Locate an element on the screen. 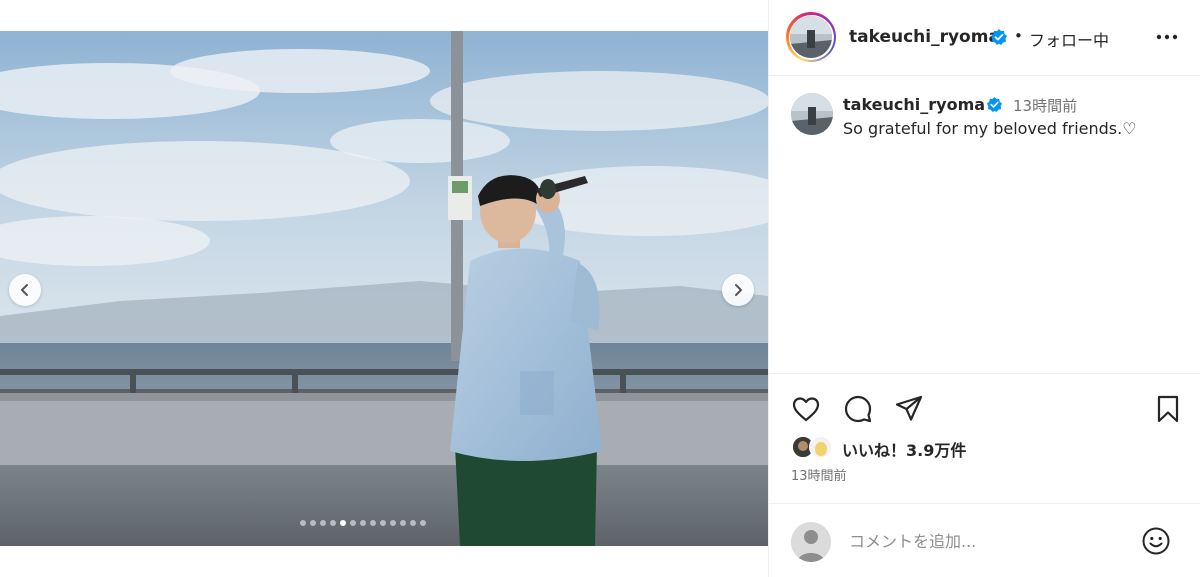 This screenshot has height=577, width=1200. comment-button is located at coordinates (858, 409).